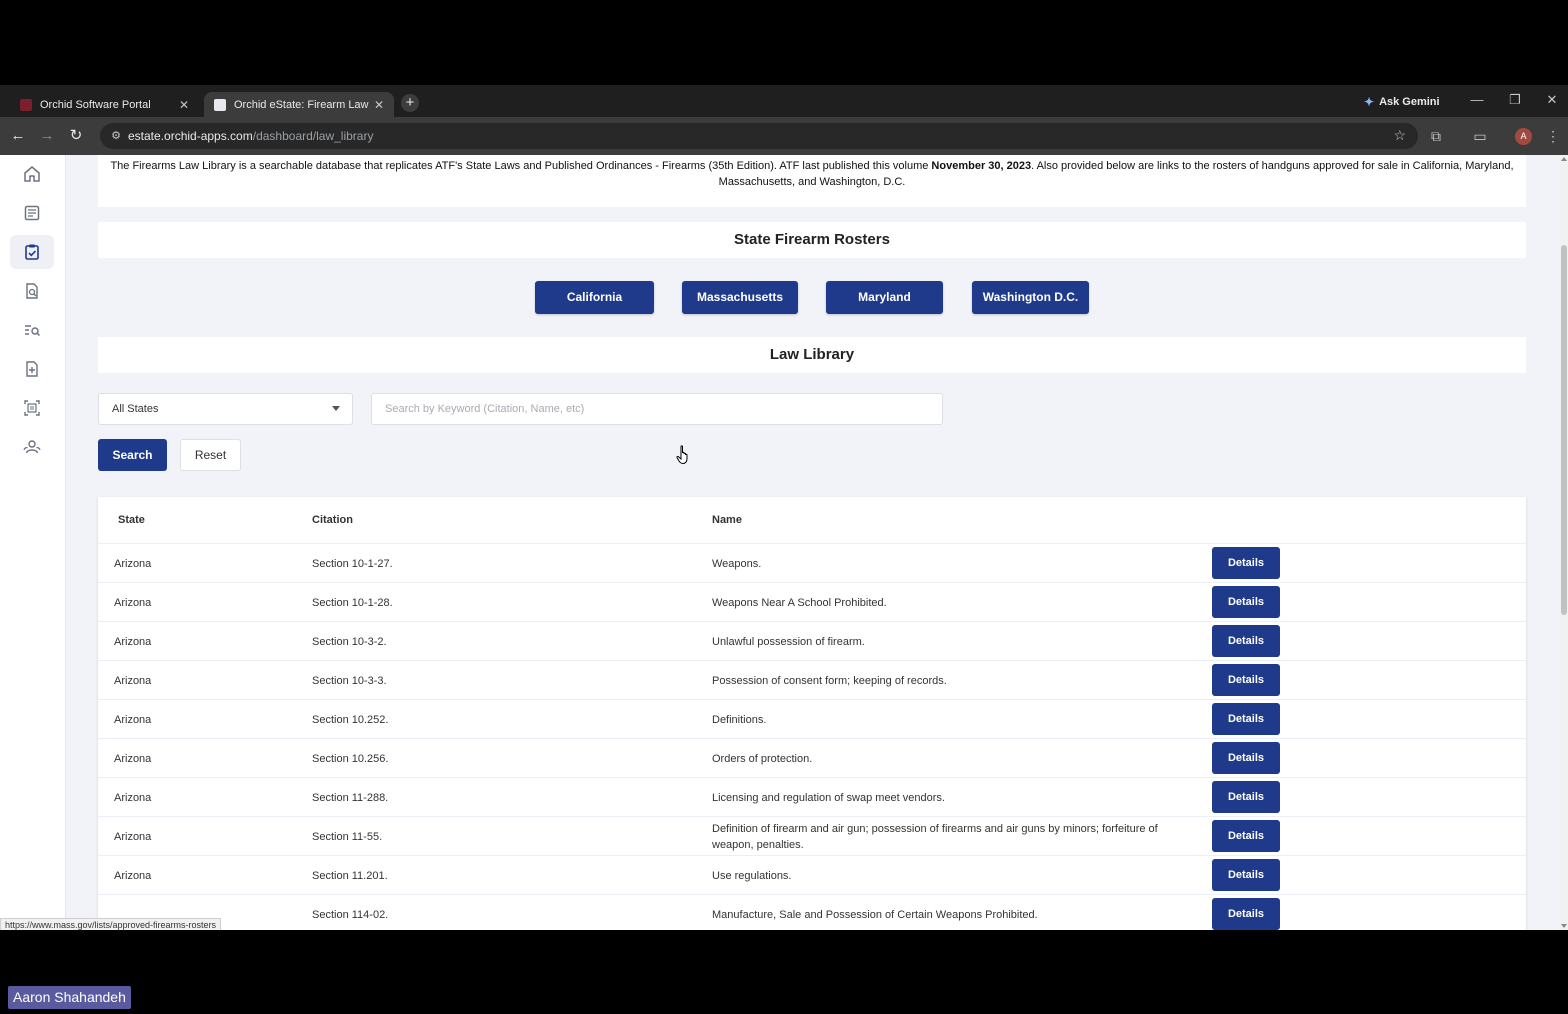  What do you see at coordinates (47, 136) in the screenshot?
I see `forward-icon: →` at bounding box center [47, 136].